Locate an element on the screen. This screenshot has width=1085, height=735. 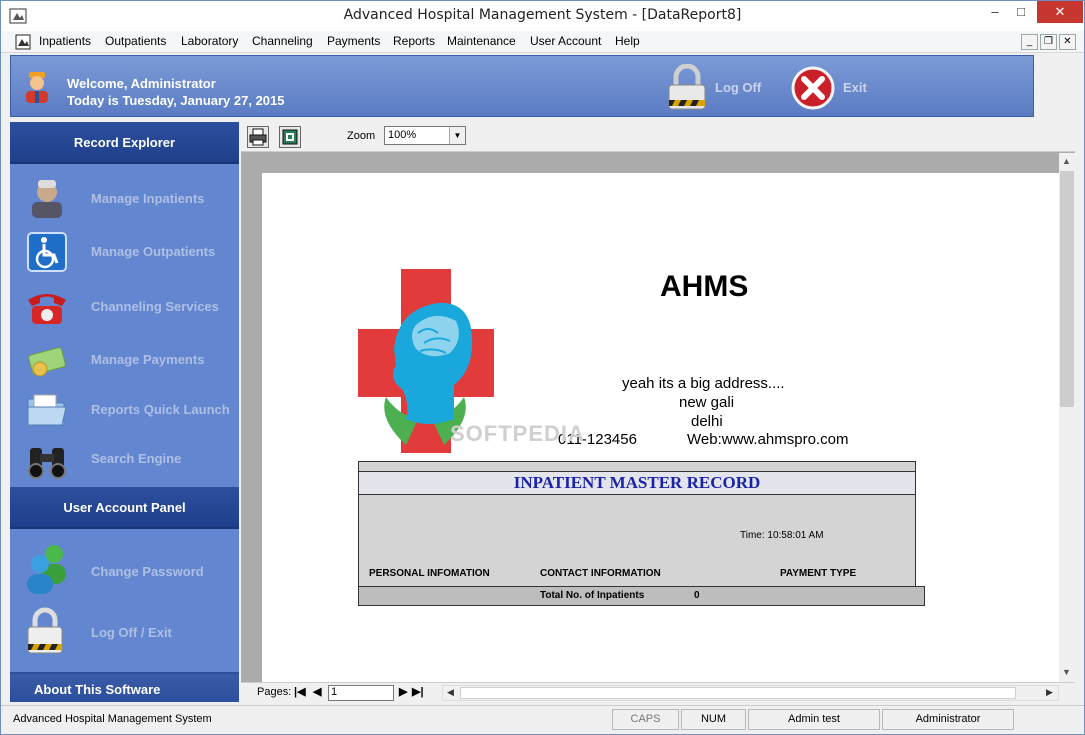
sidebar-item-reports-quick-launch: Reports Quick Launch is located at coordinates (124, 410).